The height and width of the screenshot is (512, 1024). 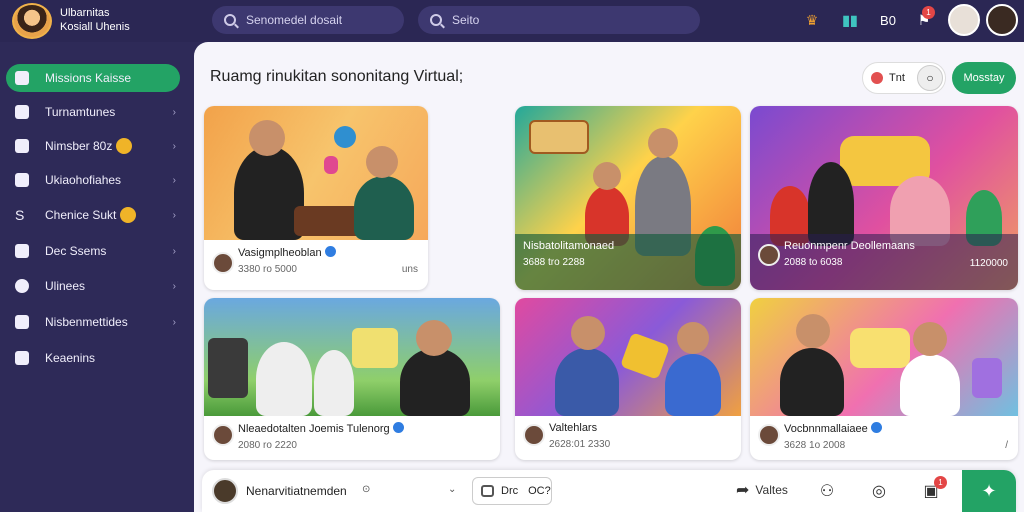 I want to click on note-icon, so click(x=331, y=165).